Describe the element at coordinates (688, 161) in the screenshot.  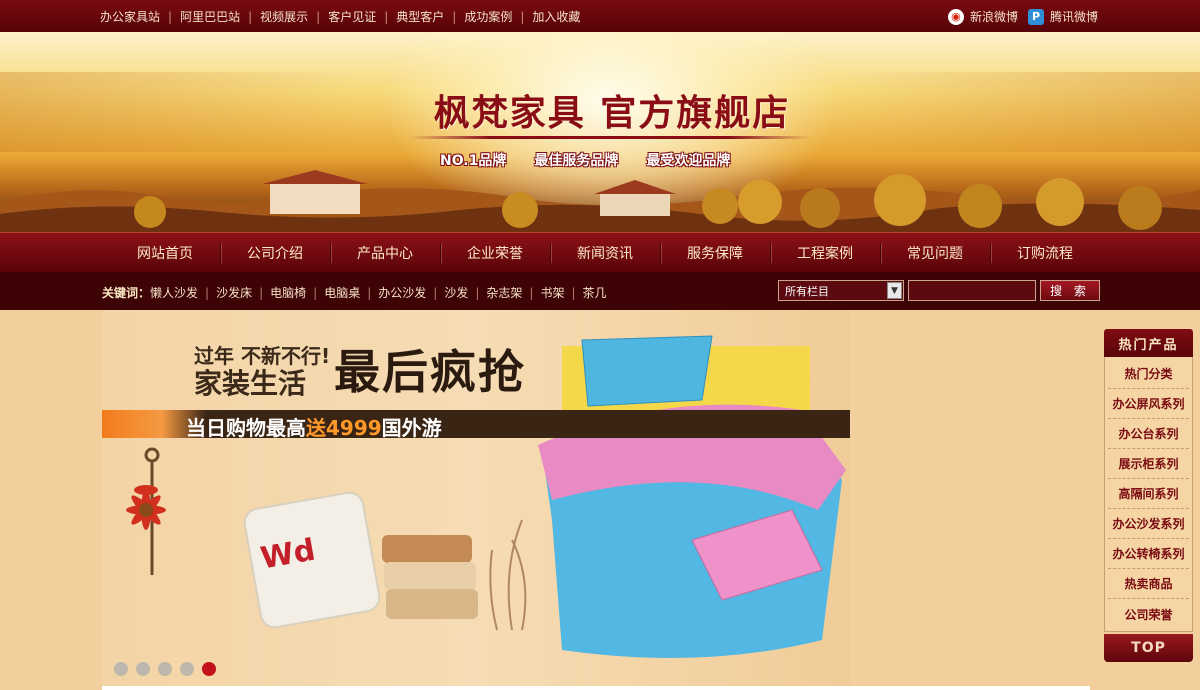
I see `slogan-3: 最受欢迎品牌` at that location.